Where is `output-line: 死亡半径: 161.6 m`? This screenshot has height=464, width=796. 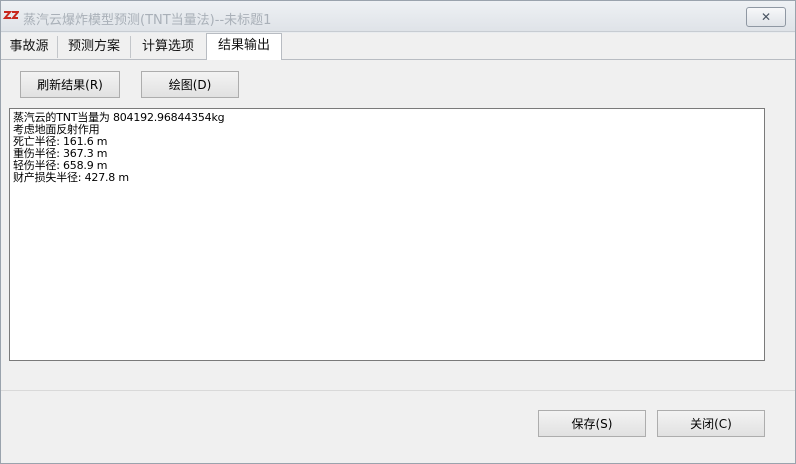
output-line: 死亡半径: 161.6 m is located at coordinates (60, 141).